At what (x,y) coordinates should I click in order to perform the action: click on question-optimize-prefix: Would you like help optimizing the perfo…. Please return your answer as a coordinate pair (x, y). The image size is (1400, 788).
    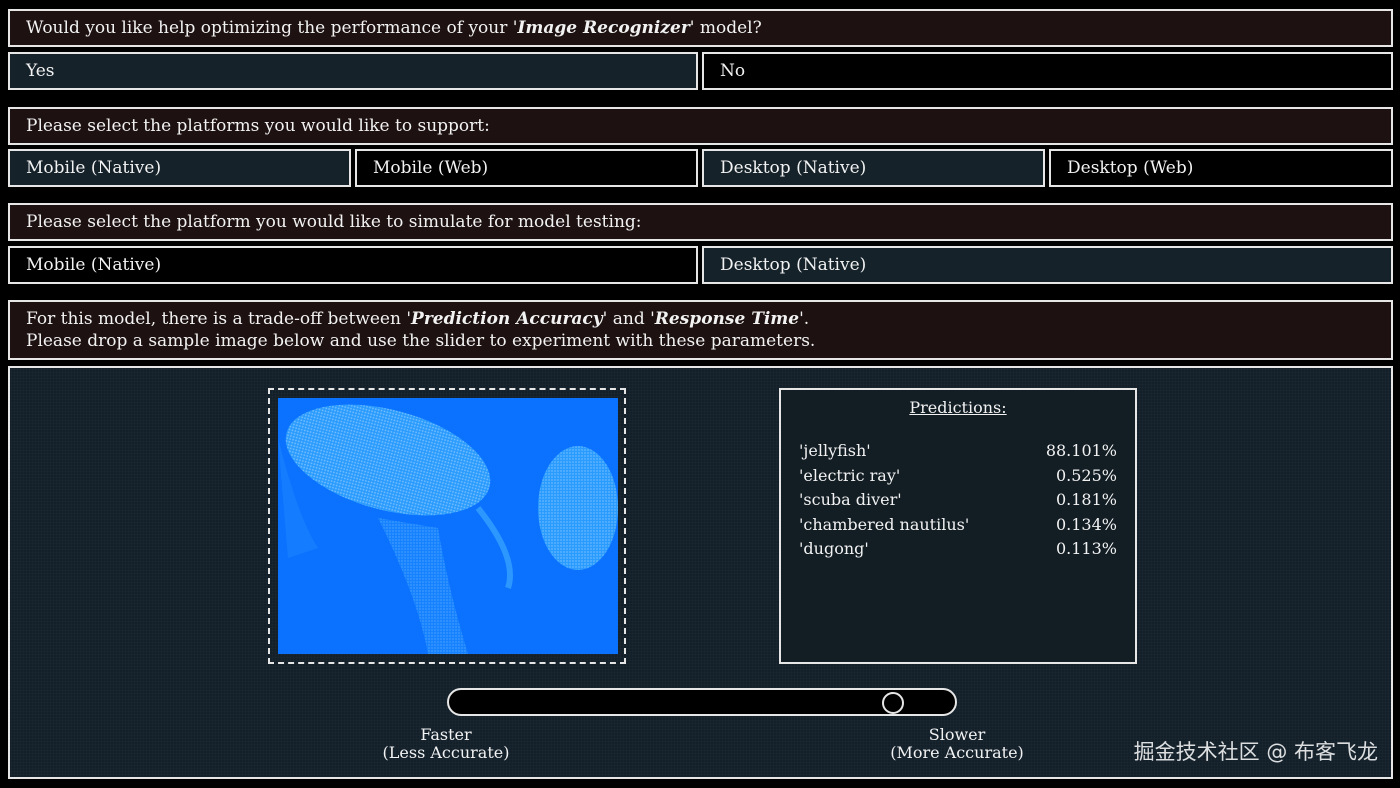
    Looking at the image, I should click on (272, 28).